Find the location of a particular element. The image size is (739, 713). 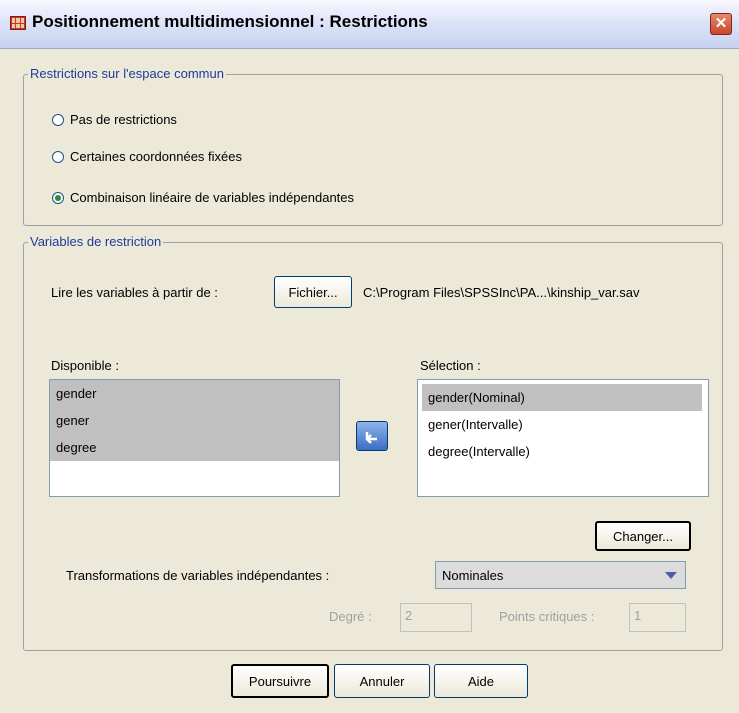

knots-field: 1 is located at coordinates (657, 617).